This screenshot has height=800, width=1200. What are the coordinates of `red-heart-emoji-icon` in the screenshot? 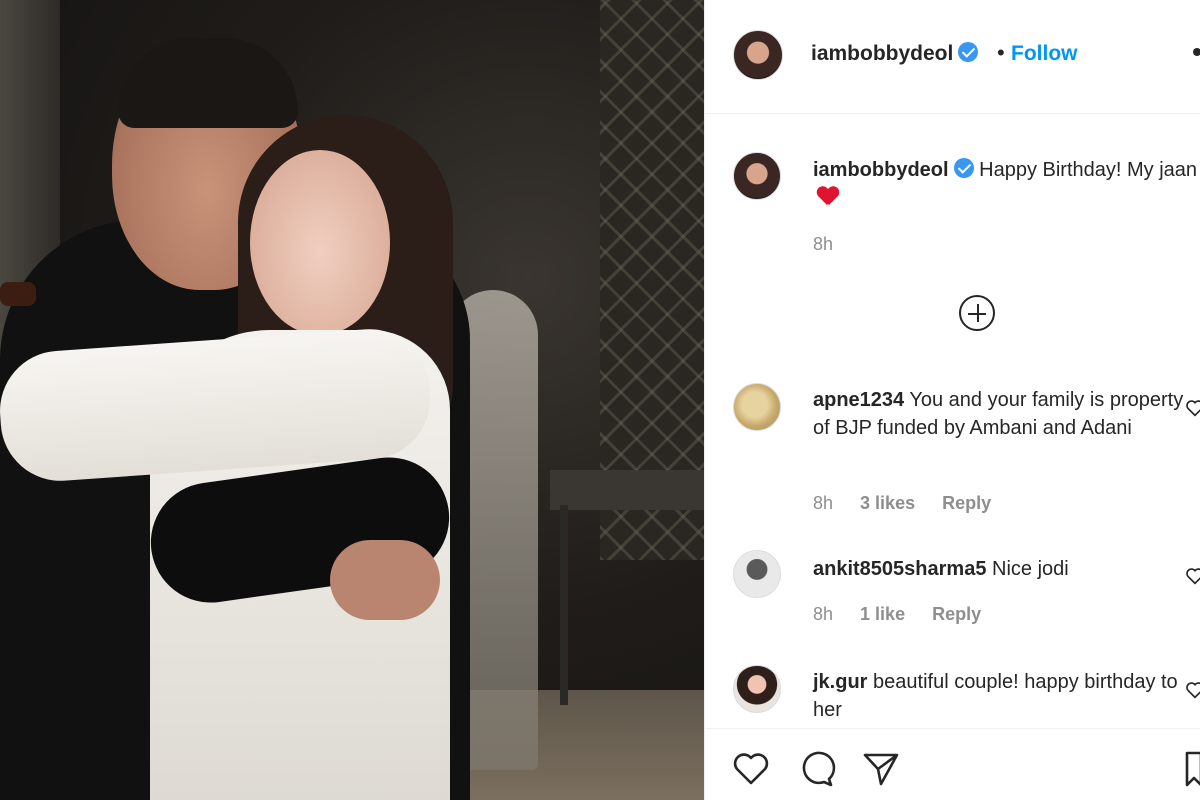 It's located at (828, 197).